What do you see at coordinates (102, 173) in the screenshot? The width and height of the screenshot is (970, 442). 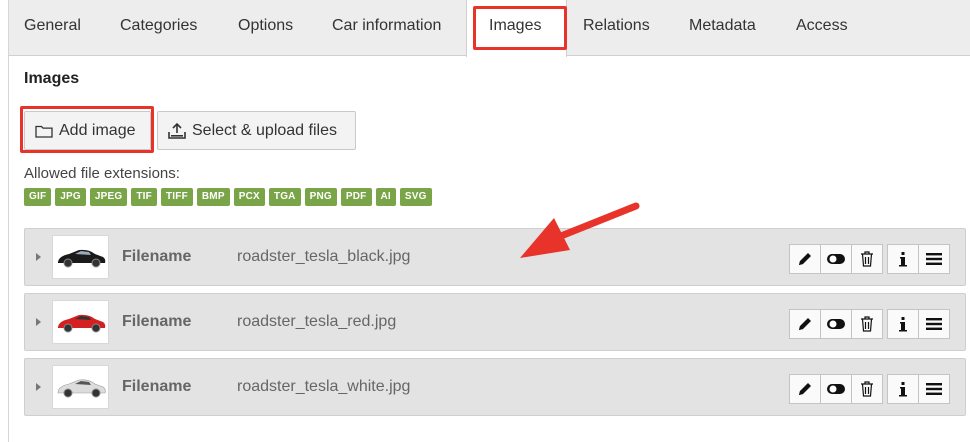 I see `allowed-extensions-label: Allowed file extensions:` at bounding box center [102, 173].